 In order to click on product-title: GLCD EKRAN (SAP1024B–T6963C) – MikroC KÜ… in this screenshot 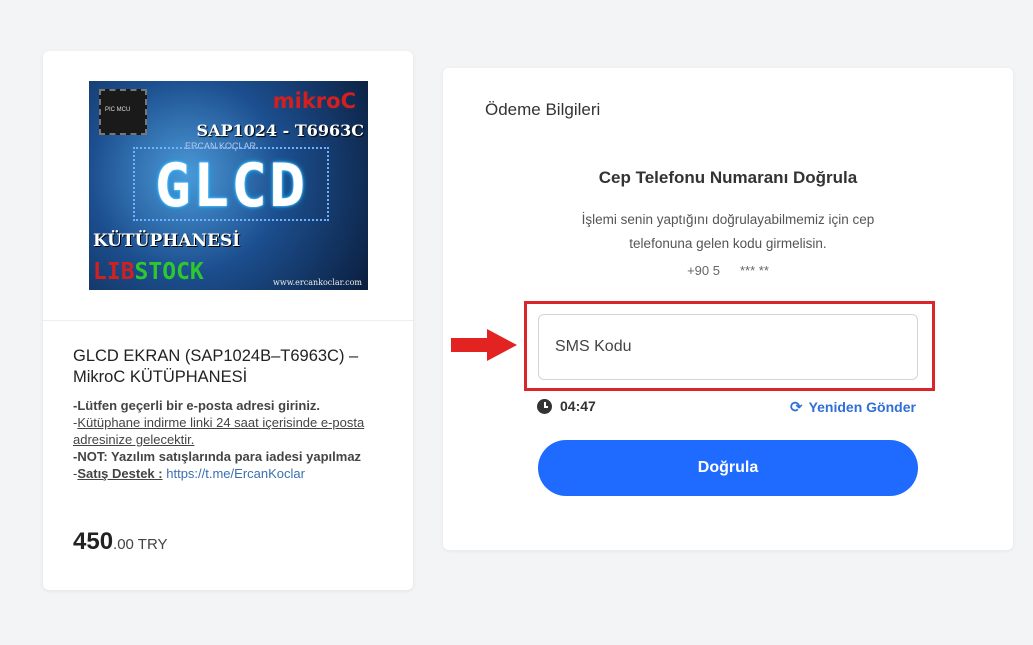, I will do `click(216, 366)`.